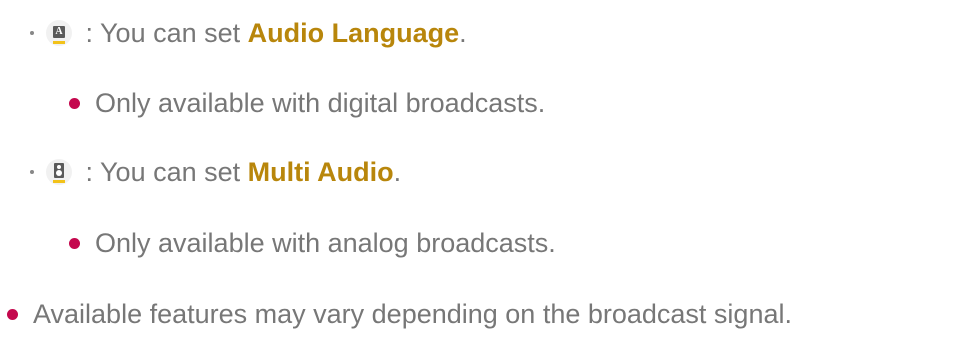 The width and height of the screenshot is (954, 346). Describe the element at coordinates (59, 172) in the screenshot. I see `multi-audio-icon` at that location.